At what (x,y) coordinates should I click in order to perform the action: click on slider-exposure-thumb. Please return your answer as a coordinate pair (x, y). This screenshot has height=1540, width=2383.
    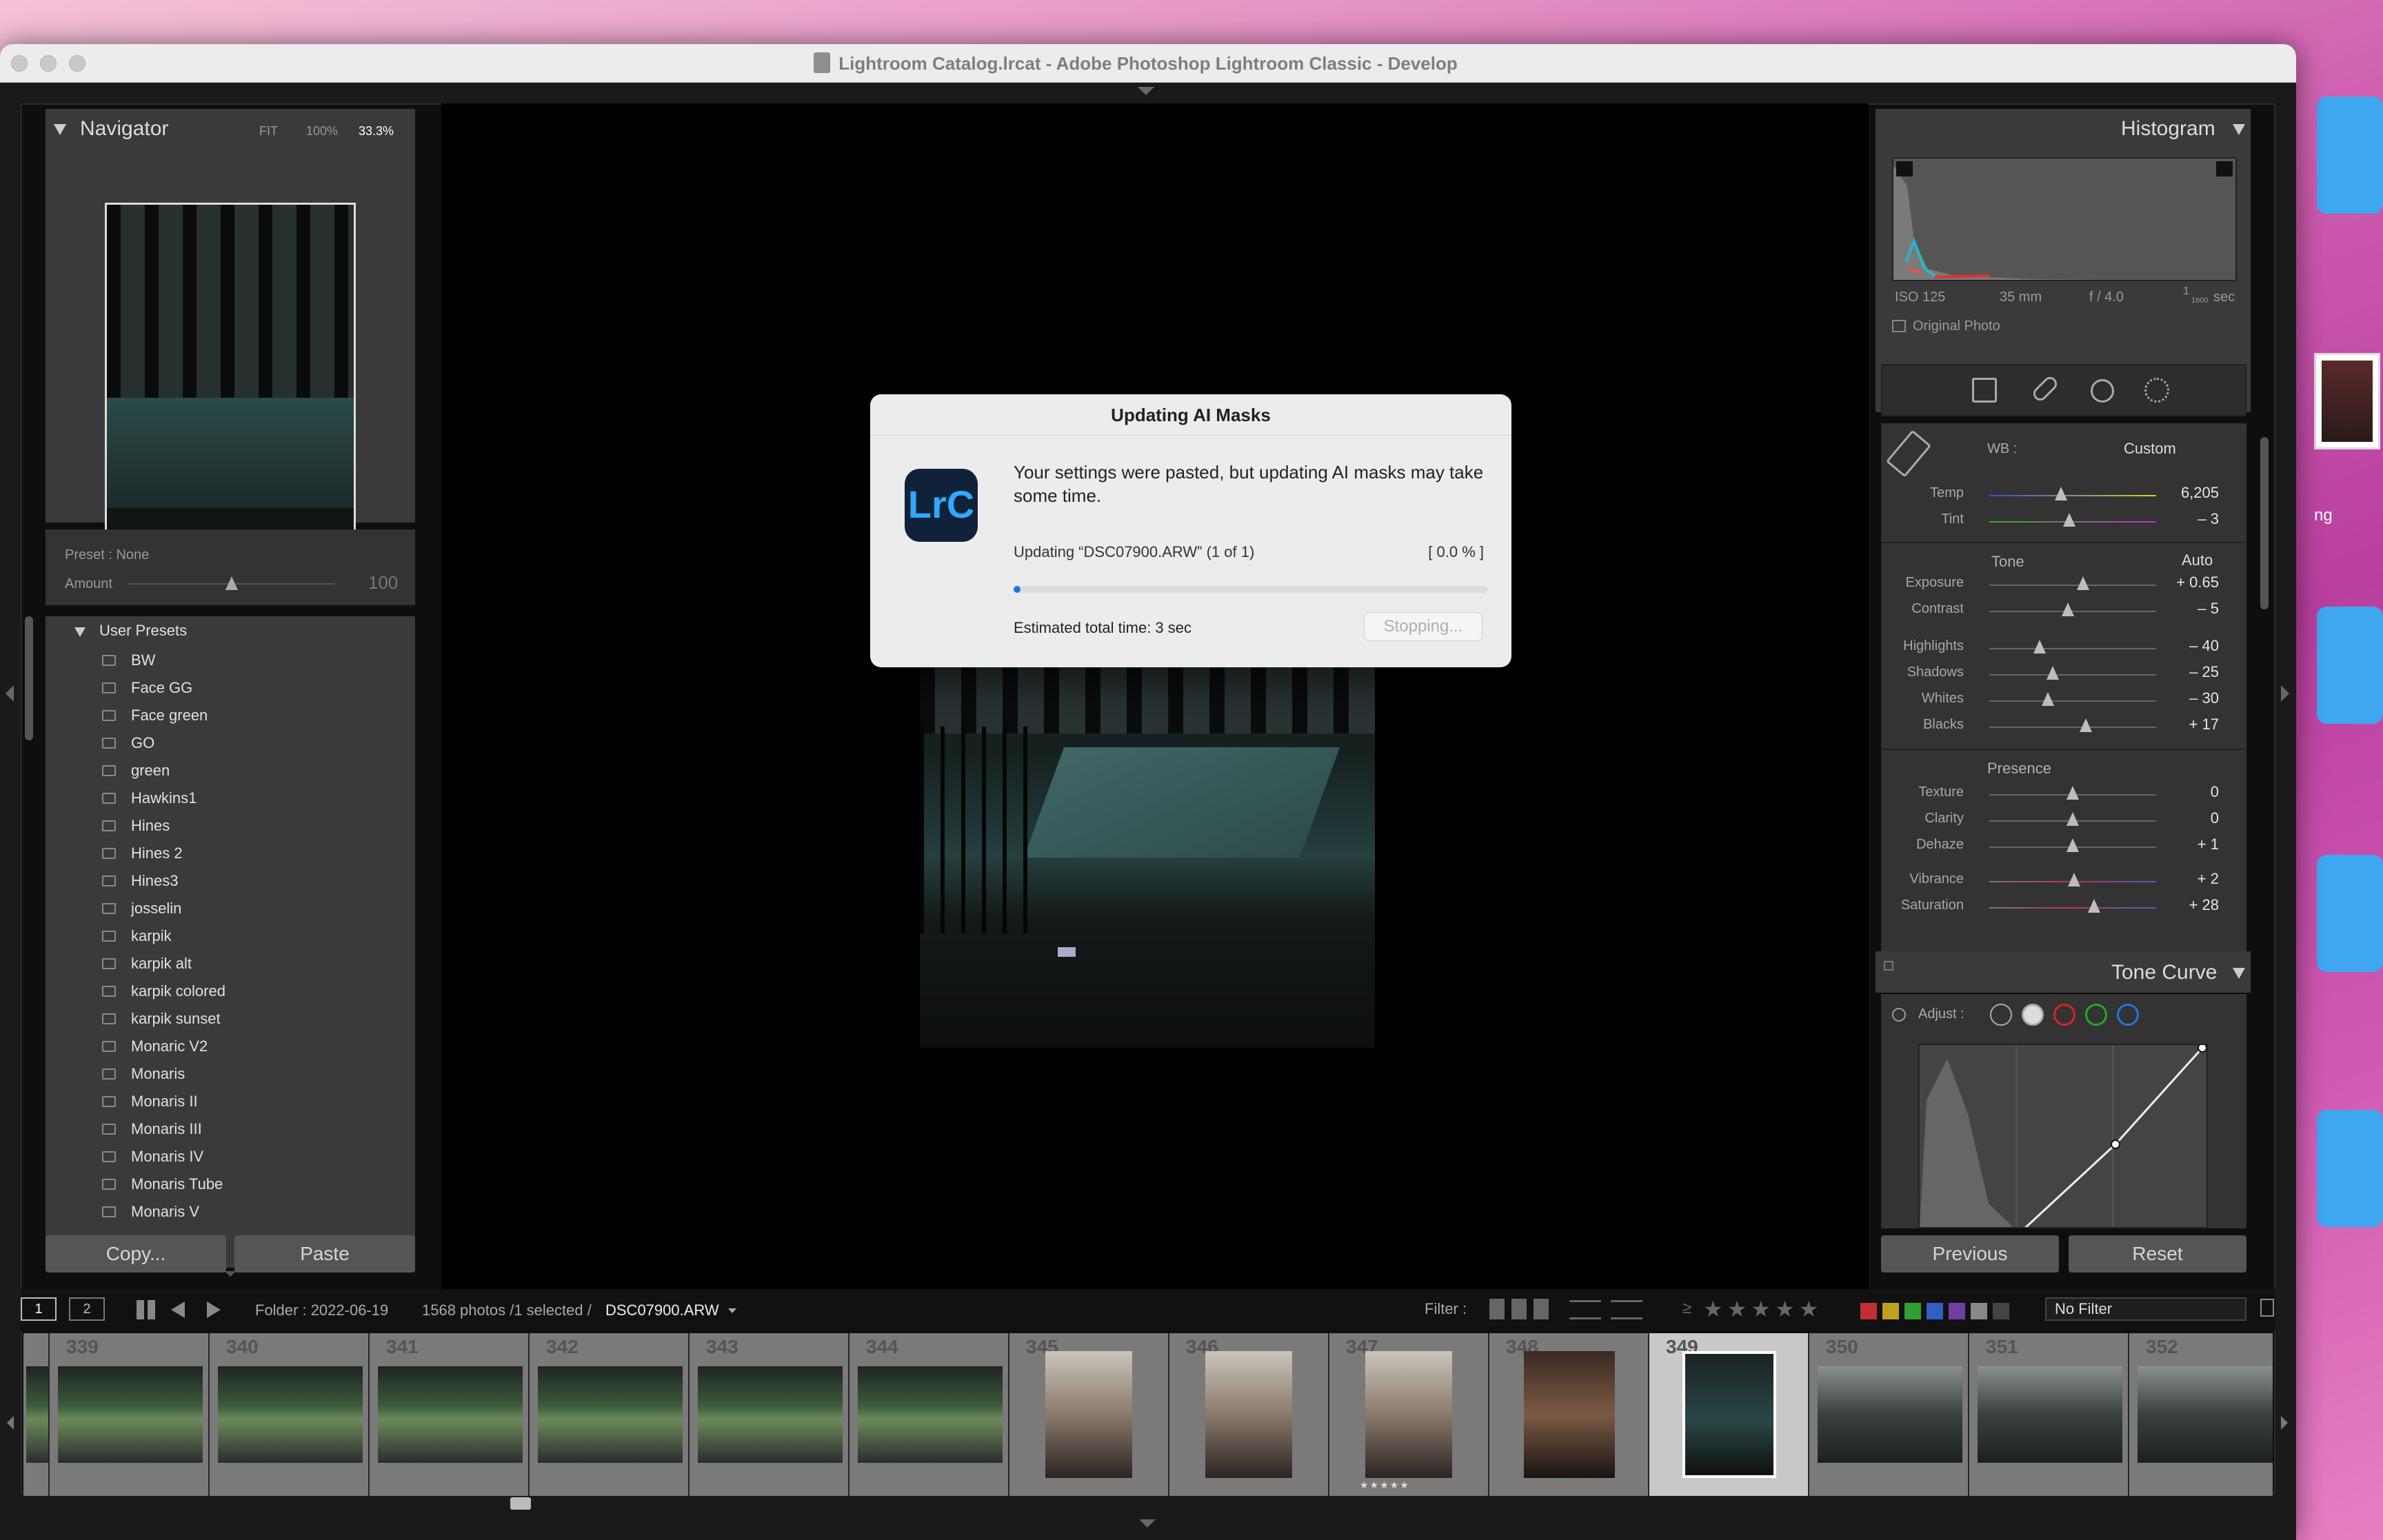
    Looking at the image, I should click on (2082, 583).